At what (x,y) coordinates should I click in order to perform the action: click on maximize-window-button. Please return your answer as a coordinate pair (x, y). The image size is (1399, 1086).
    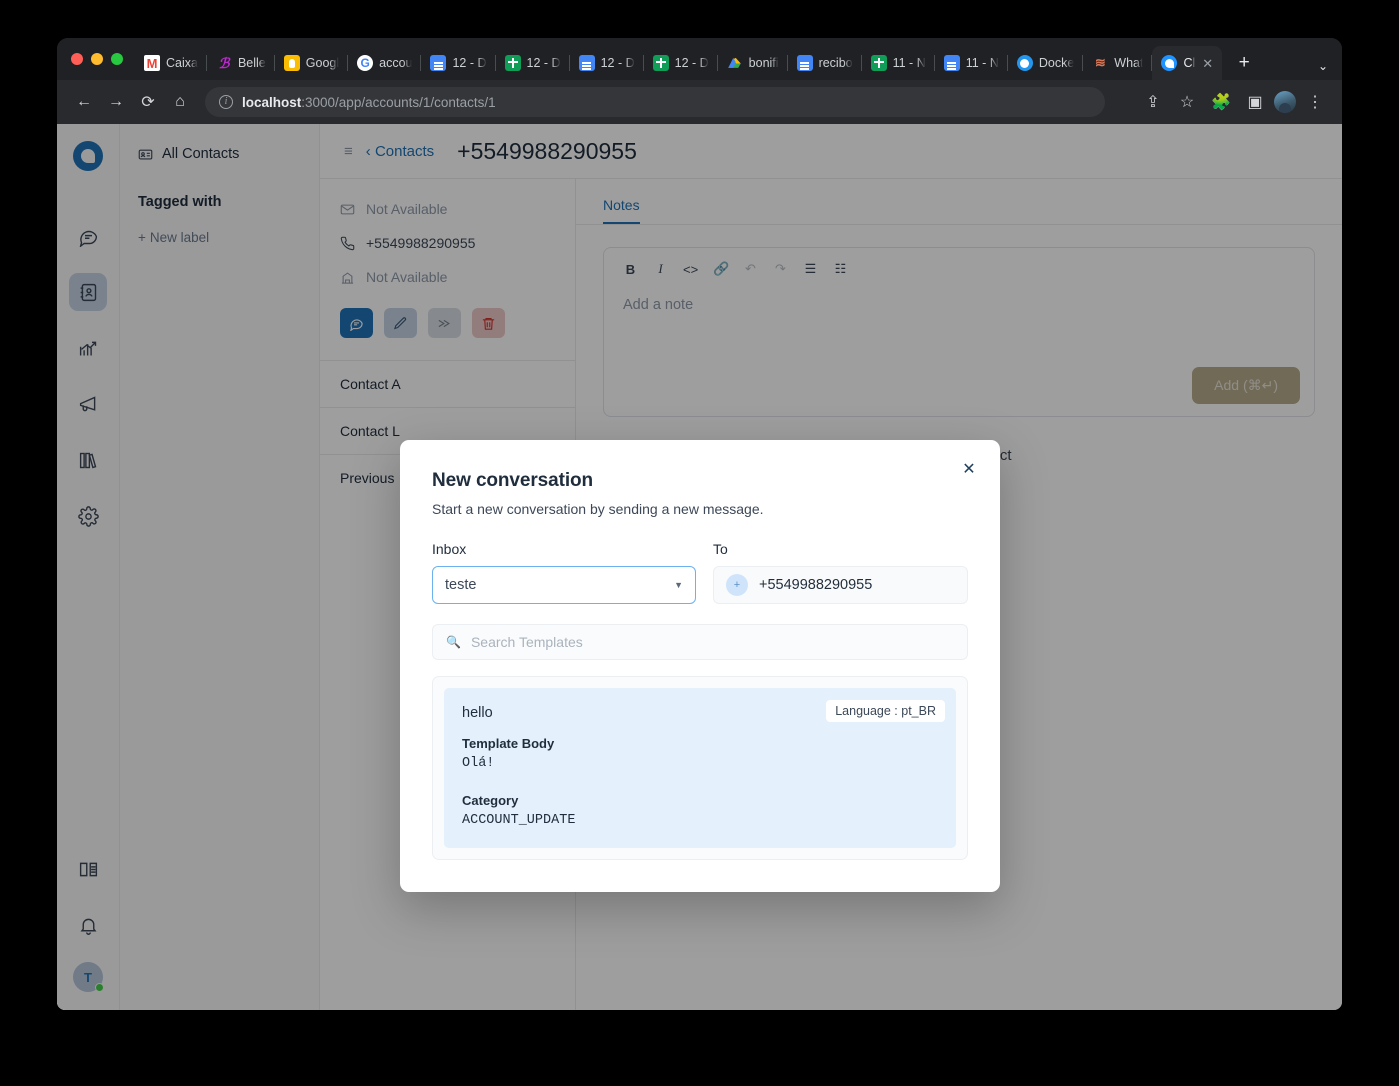
    Looking at the image, I should click on (117, 59).